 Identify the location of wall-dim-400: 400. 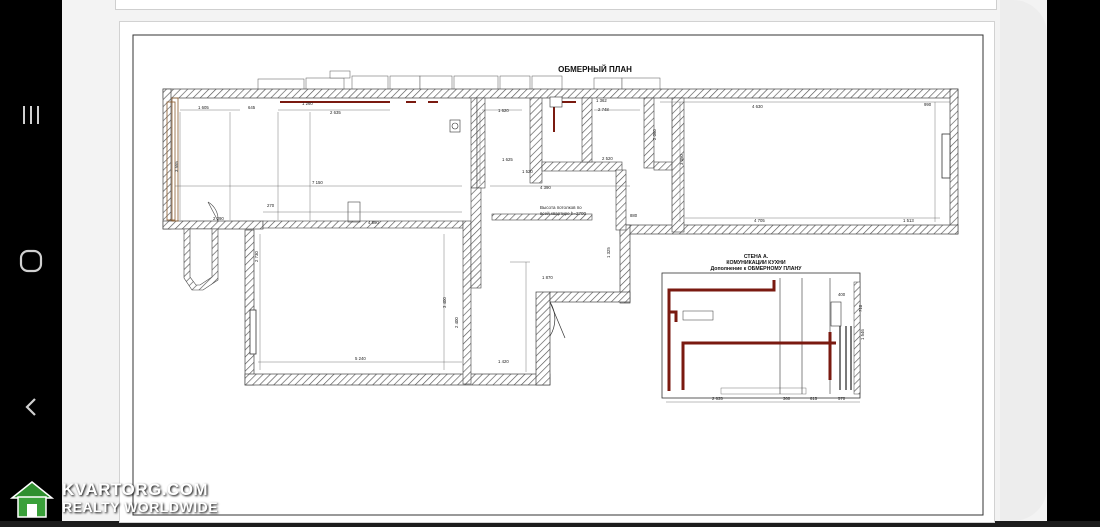
(842, 294).